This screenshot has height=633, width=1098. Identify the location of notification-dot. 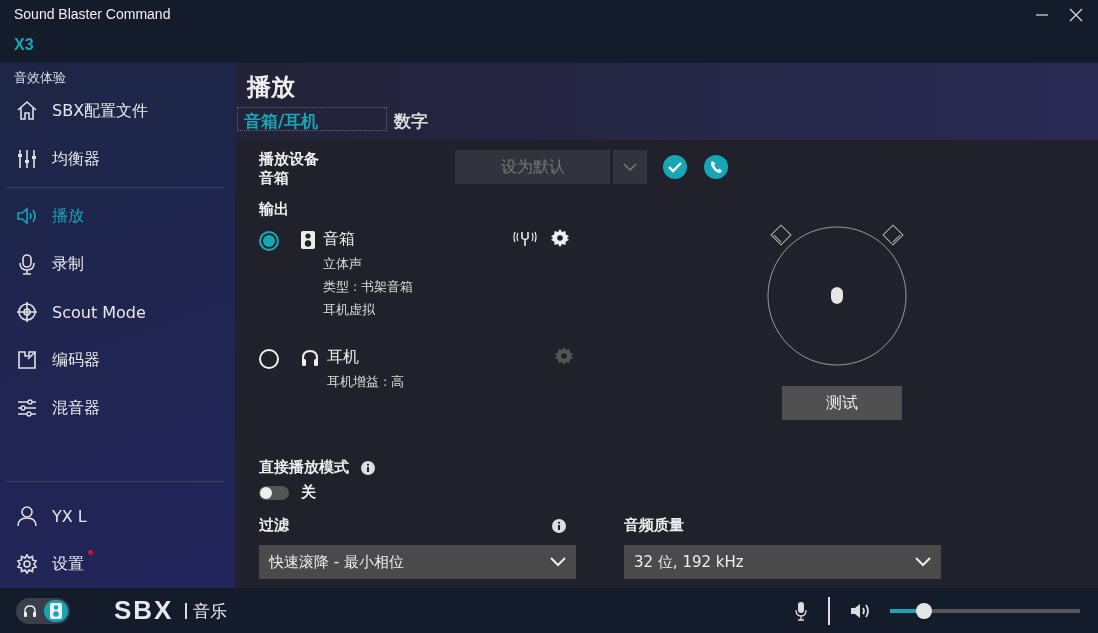
(90, 552).